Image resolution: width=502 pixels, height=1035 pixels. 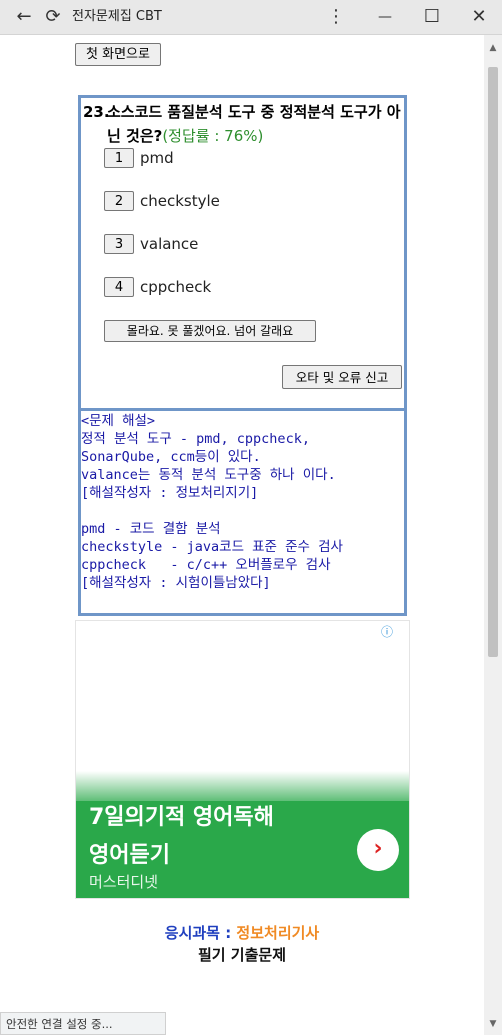 What do you see at coordinates (479, 17) in the screenshot?
I see `close-icon: ✕` at bounding box center [479, 17].